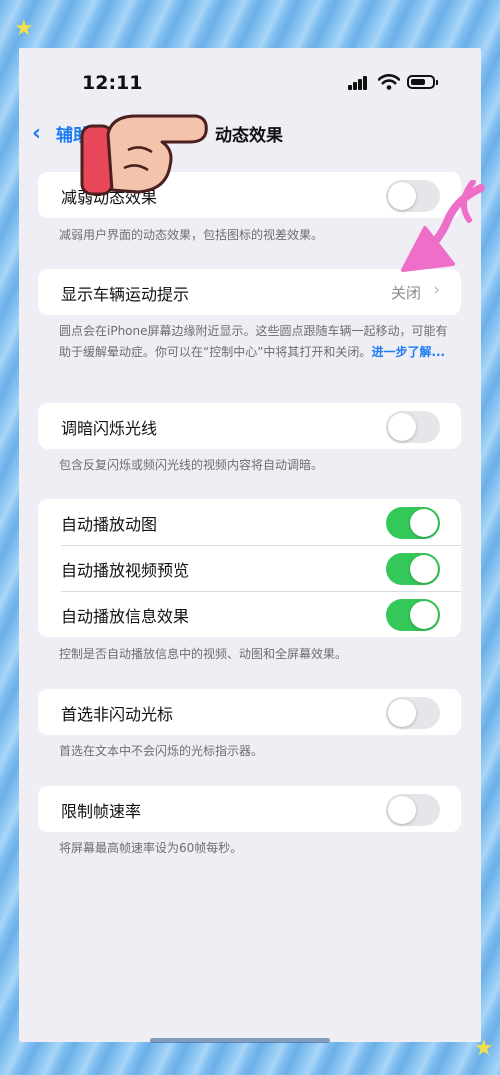 The width and height of the screenshot is (500, 1075). I want to click on status-time: 12:11, so click(112, 83).